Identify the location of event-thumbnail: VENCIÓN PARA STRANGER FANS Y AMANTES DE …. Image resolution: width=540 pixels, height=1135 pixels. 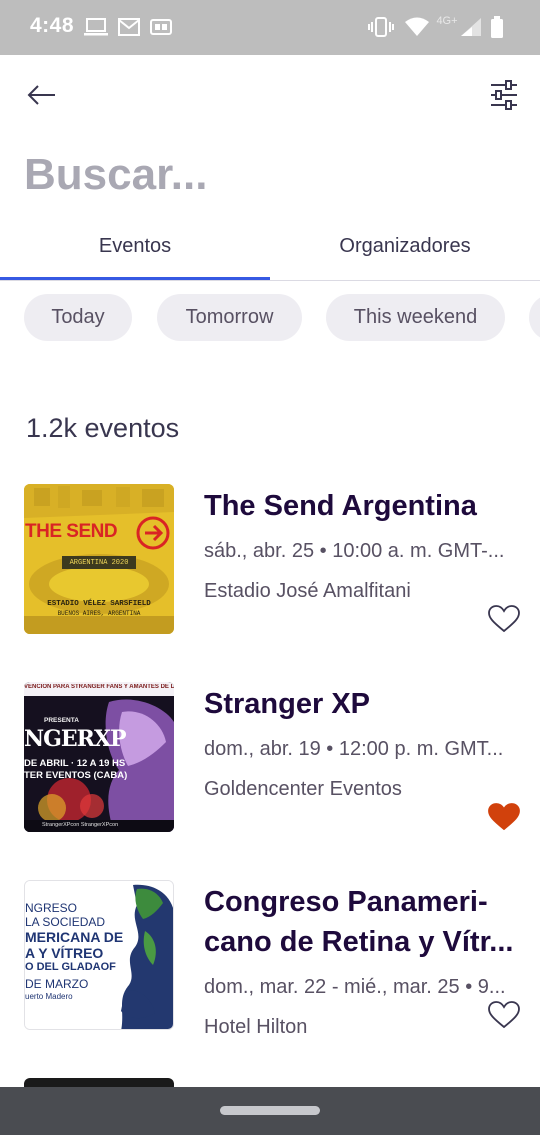
(99, 757).